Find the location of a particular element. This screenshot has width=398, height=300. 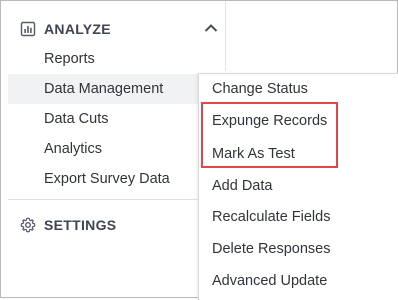

menu-item-label: Advanced Update is located at coordinates (270, 281).